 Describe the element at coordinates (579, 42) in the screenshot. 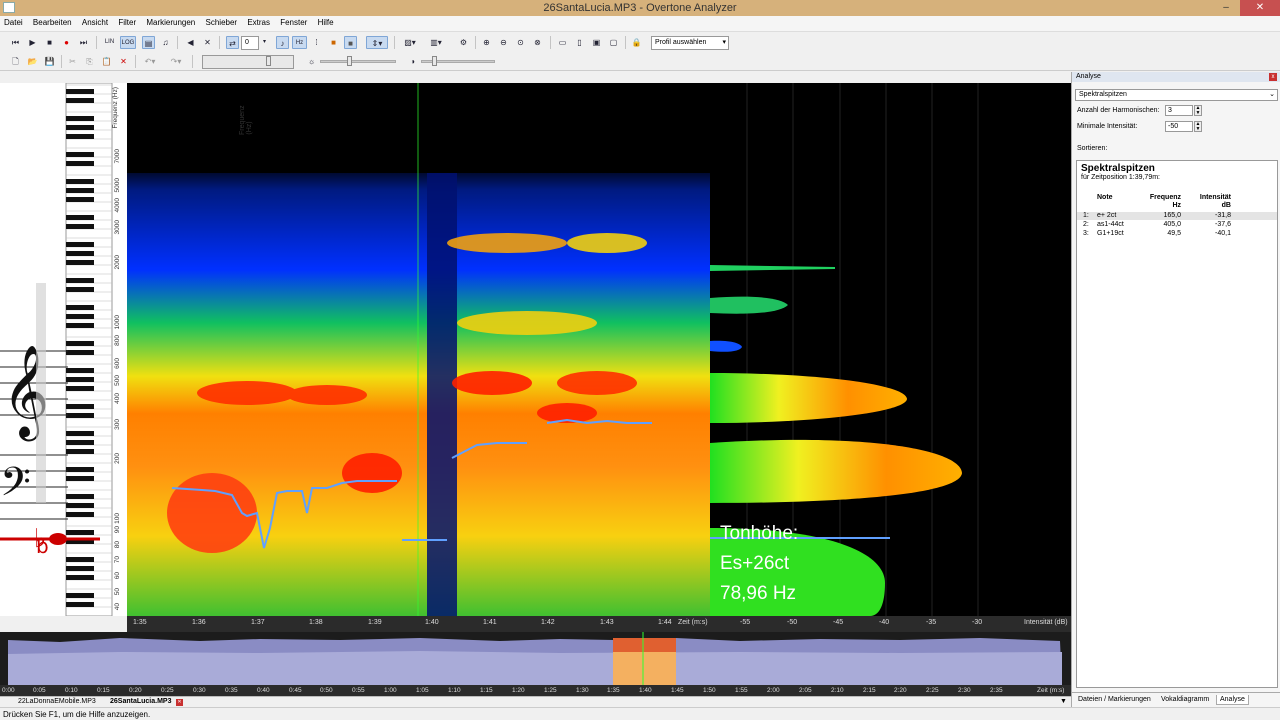

I see `layout-2-icon: ▯` at that location.